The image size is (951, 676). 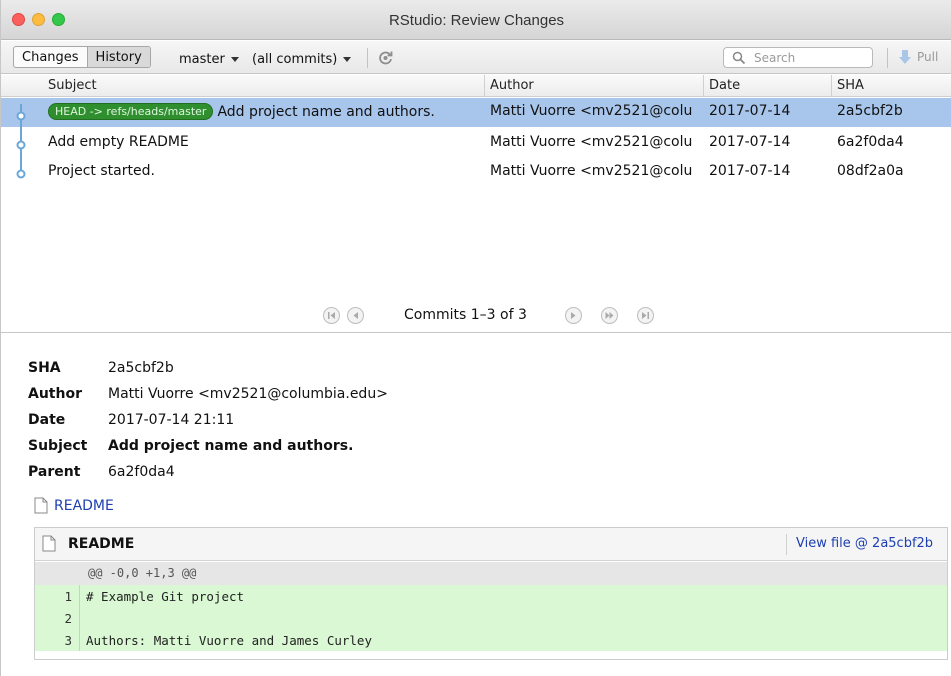 I want to click on diff-hunk-header: @@ -0,0 +1,3 @@, so click(x=491, y=573).